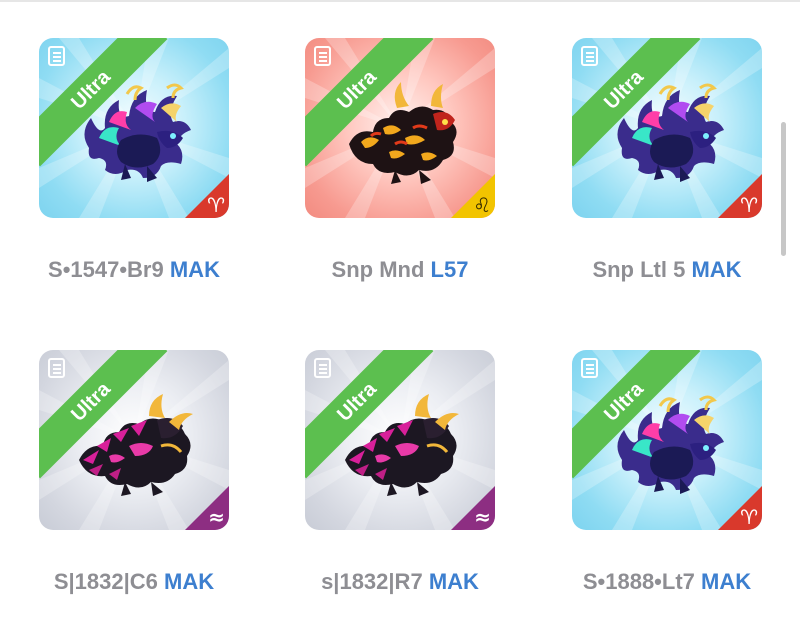 This screenshot has height=636, width=800. I want to click on creature-name: S|1832|C6 MAK, so click(134, 582).